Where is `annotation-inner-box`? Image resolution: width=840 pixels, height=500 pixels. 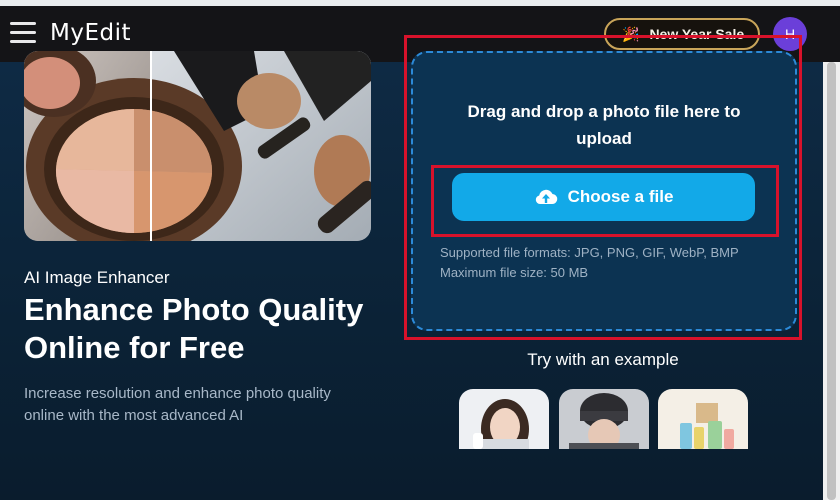
annotation-inner-box is located at coordinates (605, 201).